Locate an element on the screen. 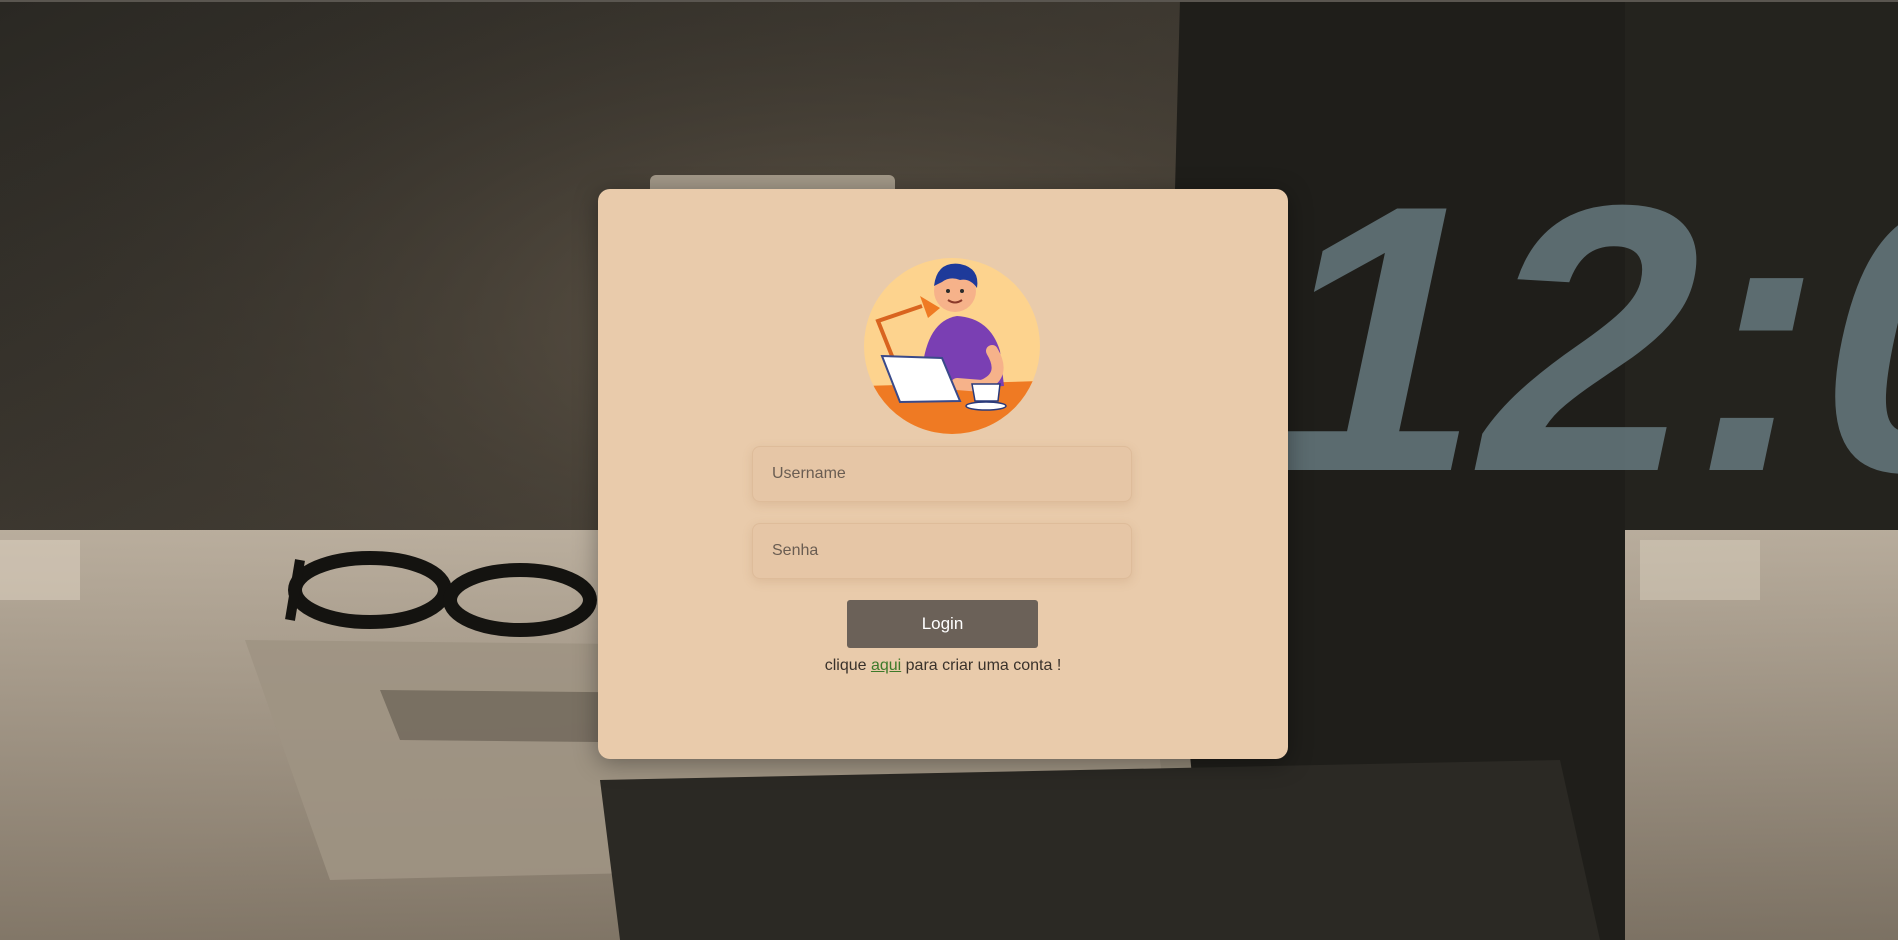 The height and width of the screenshot is (940, 1898). top-border is located at coordinates (949, 1).